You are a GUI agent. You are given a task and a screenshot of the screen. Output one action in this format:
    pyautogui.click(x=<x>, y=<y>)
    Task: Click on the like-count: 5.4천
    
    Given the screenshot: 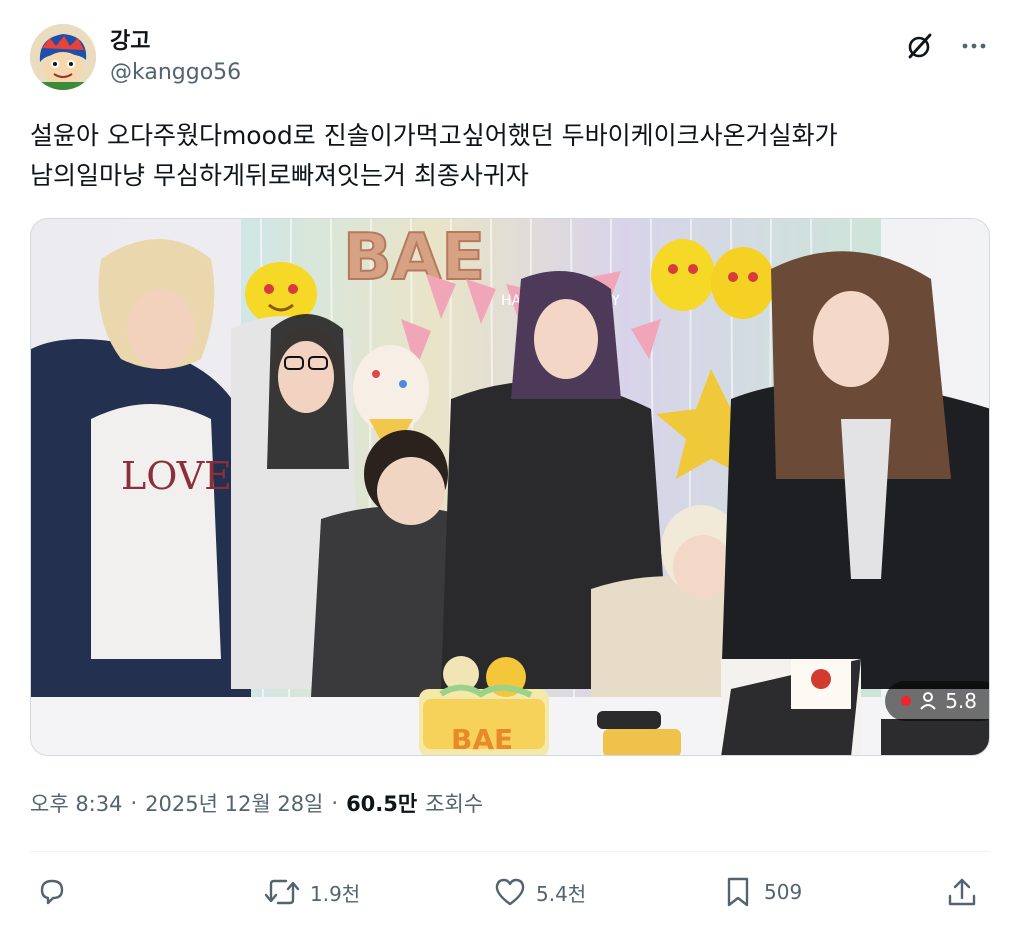 What is the action you would take?
    pyautogui.click(x=561, y=893)
    